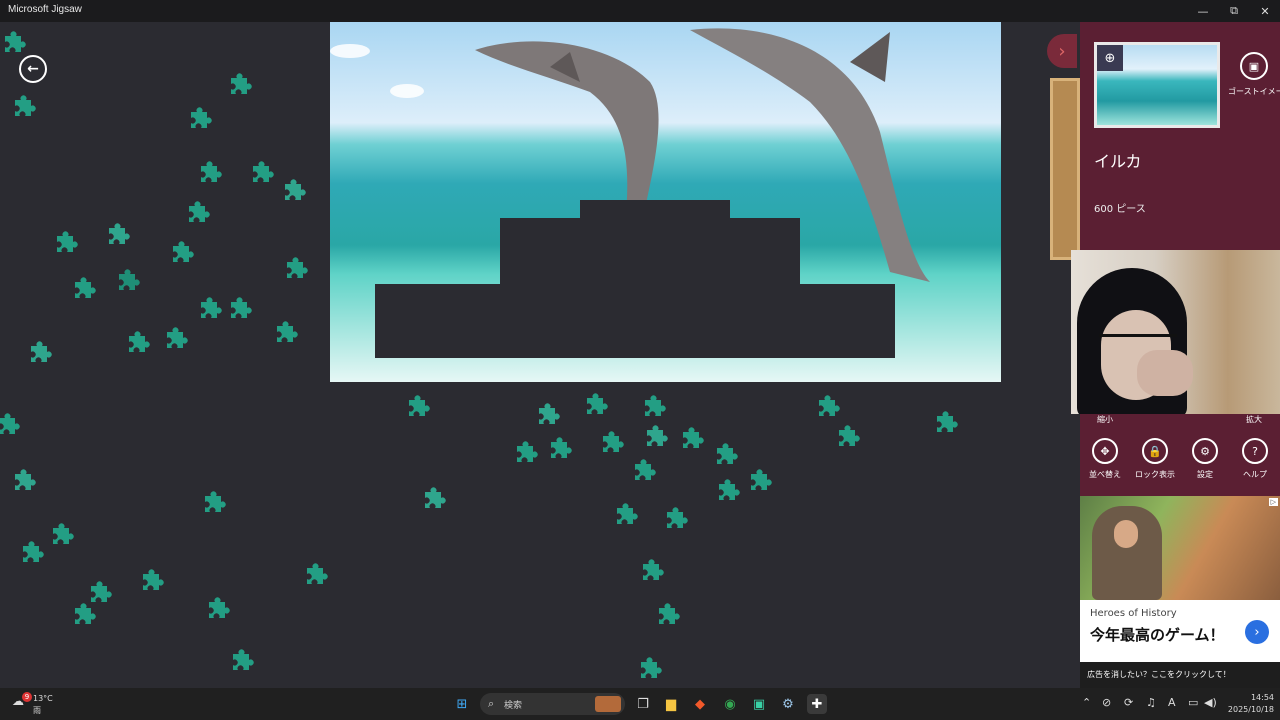 The width and height of the screenshot is (1280, 720). I want to click on file-explorer-button: ▆, so click(671, 704).